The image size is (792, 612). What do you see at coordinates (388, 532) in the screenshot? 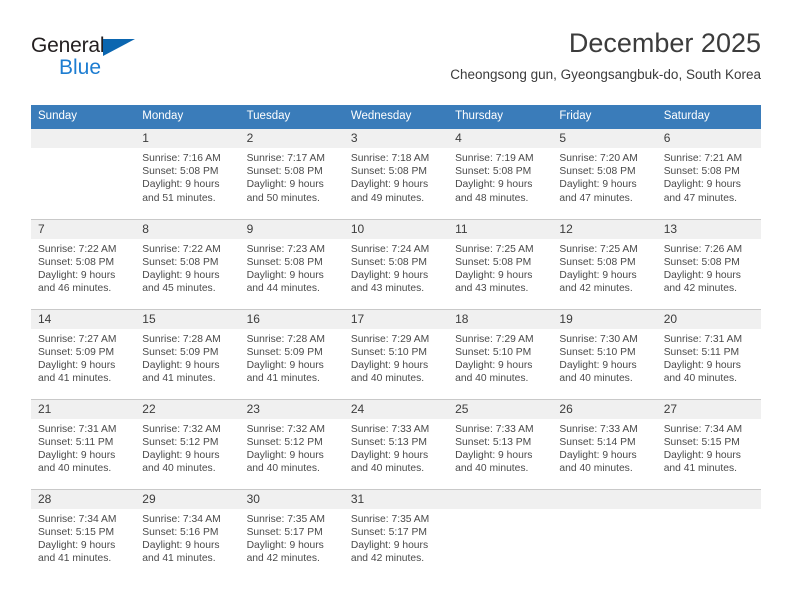
I see `sunset-time: Sunset: 5:17 PM` at bounding box center [388, 532].